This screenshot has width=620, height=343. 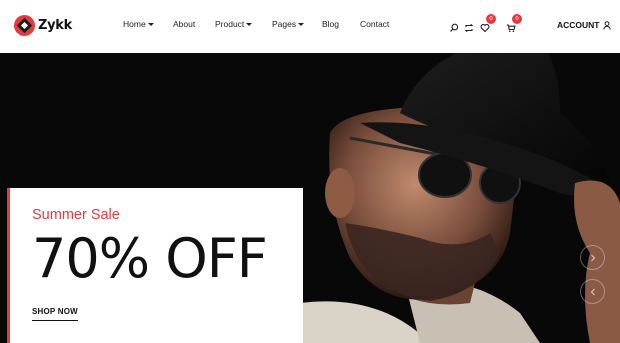 I want to click on search-button, so click(x=454, y=26).